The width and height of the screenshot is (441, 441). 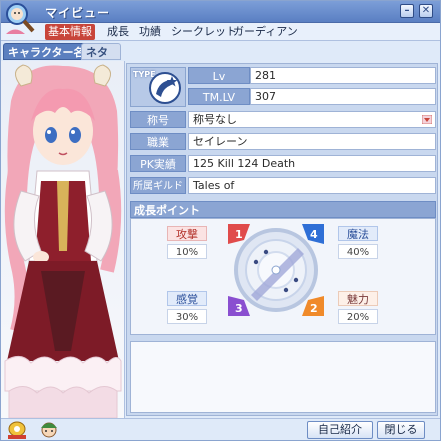 What do you see at coordinates (276, 270) in the screenshot?
I see `growth-gauge: 1 4 3 2` at bounding box center [276, 270].